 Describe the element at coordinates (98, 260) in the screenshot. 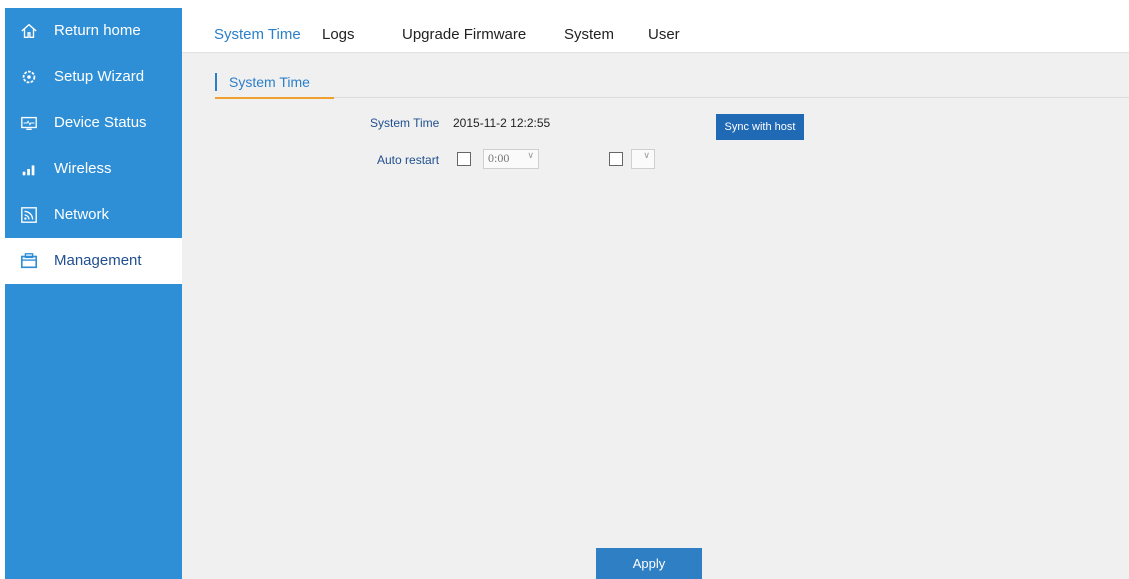

I see `sidebar-item-label: Management` at that location.